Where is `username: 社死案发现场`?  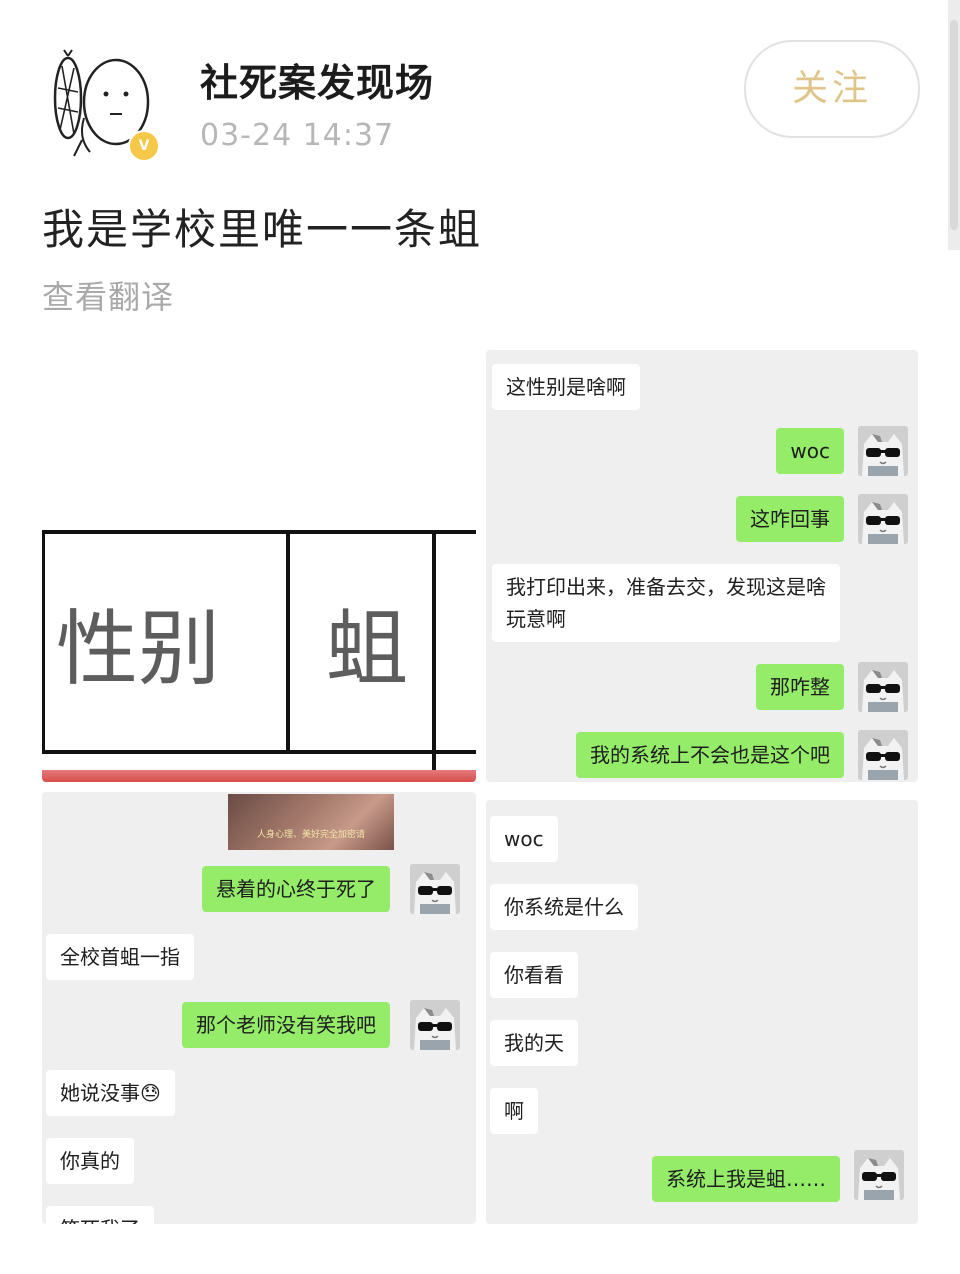 username: 社死案发现场 is located at coordinates (317, 79).